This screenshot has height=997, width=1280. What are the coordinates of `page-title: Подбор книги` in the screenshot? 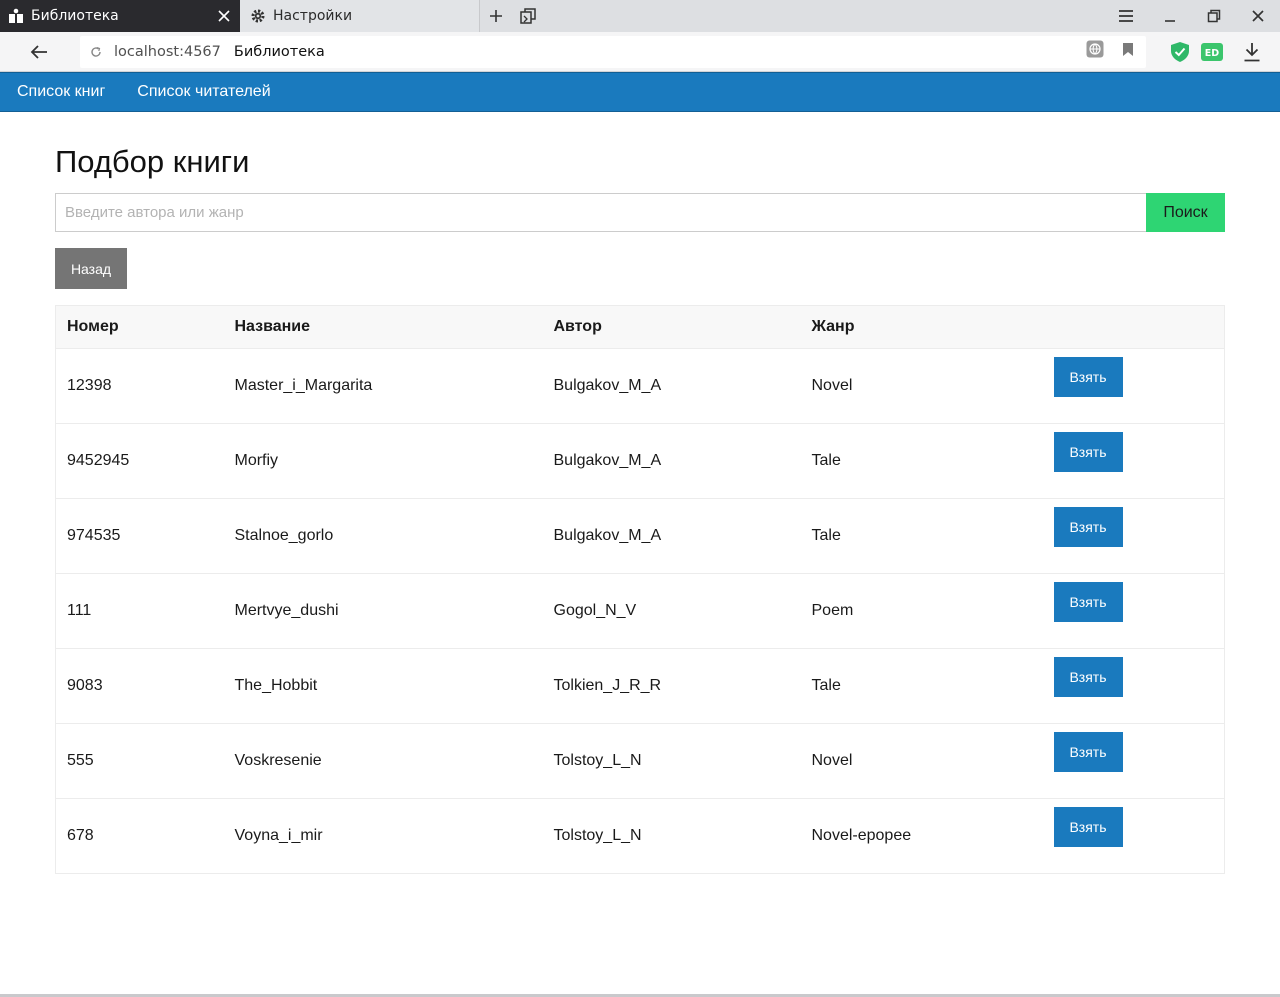 It's located at (152, 161).